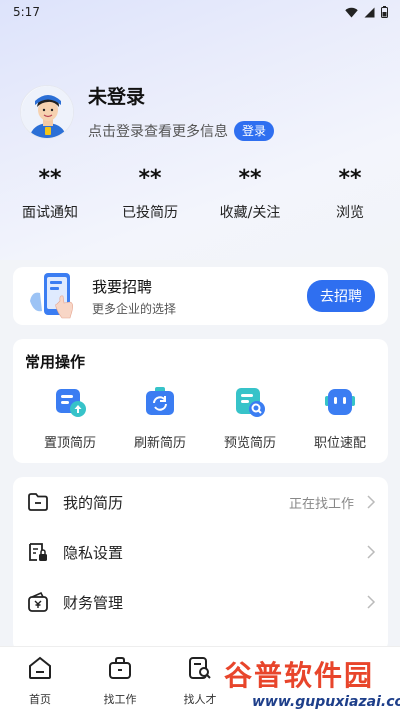 The width and height of the screenshot is (400, 712). I want to click on tab-home: 首页, so click(40, 679).